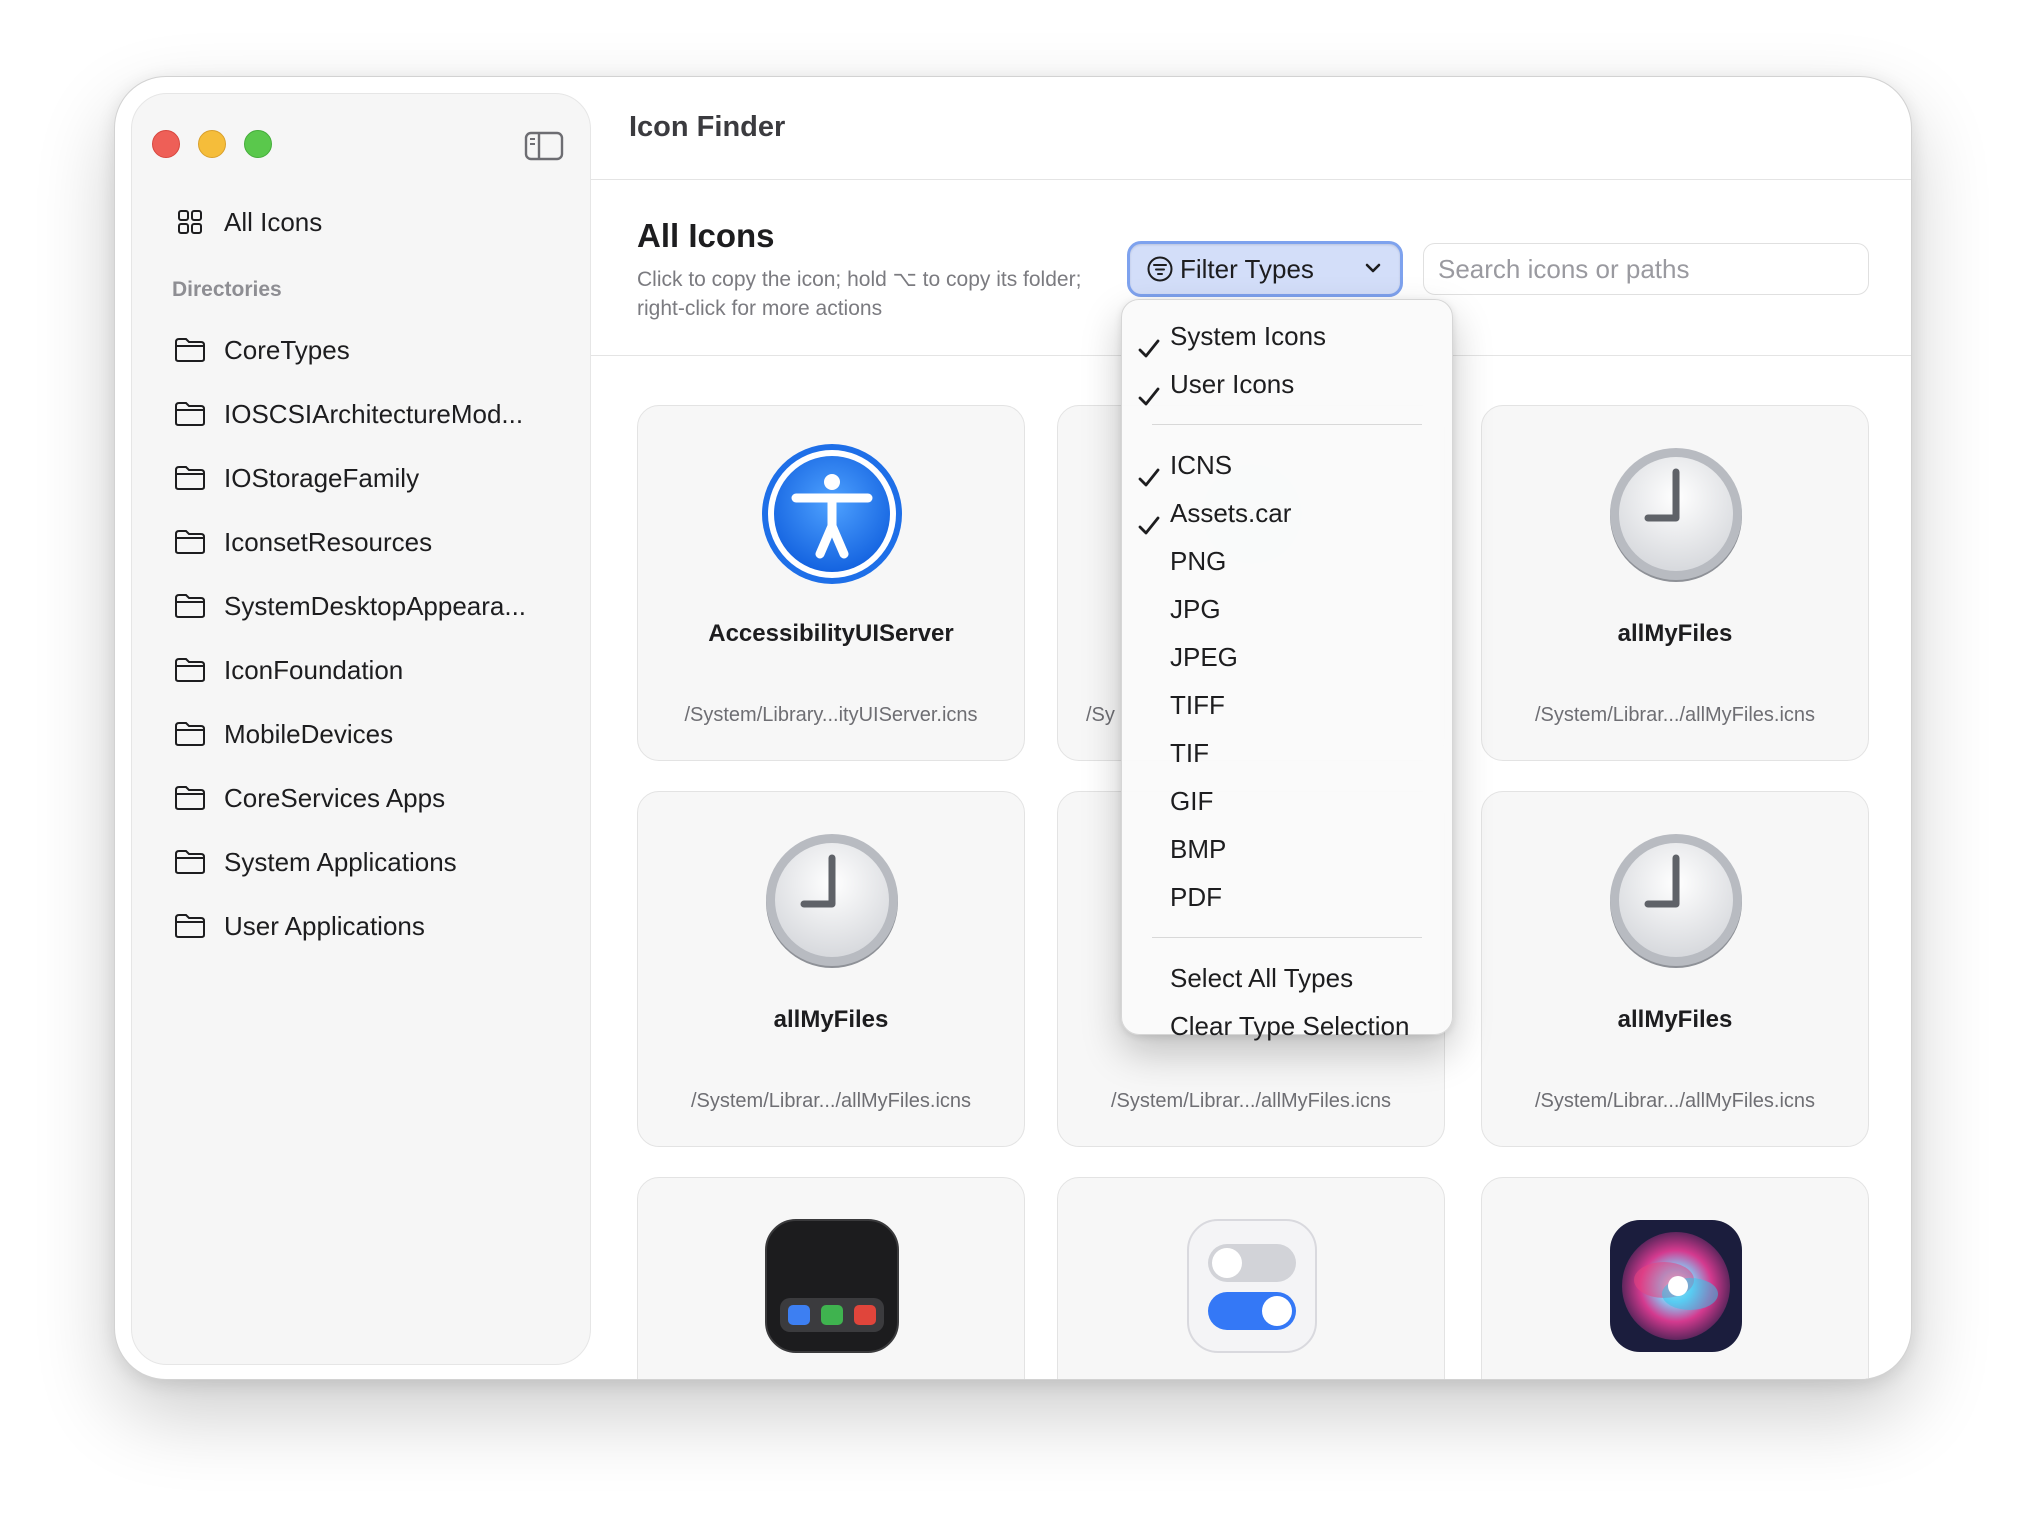 Image resolution: width=2024 pixels, height=1528 pixels. Describe the element at coordinates (1646, 269) in the screenshot. I see `search-input` at that location.